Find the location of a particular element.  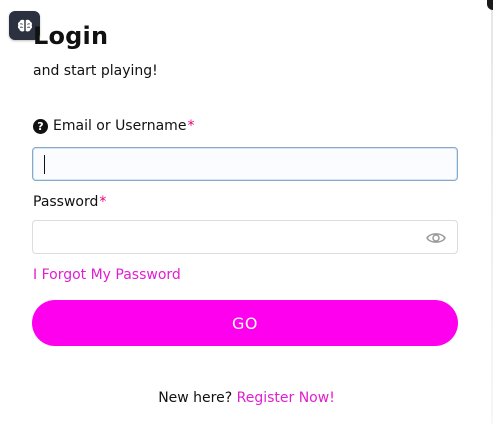

email-label-row: ? Email or Username * is located at coordinates (113, 126).